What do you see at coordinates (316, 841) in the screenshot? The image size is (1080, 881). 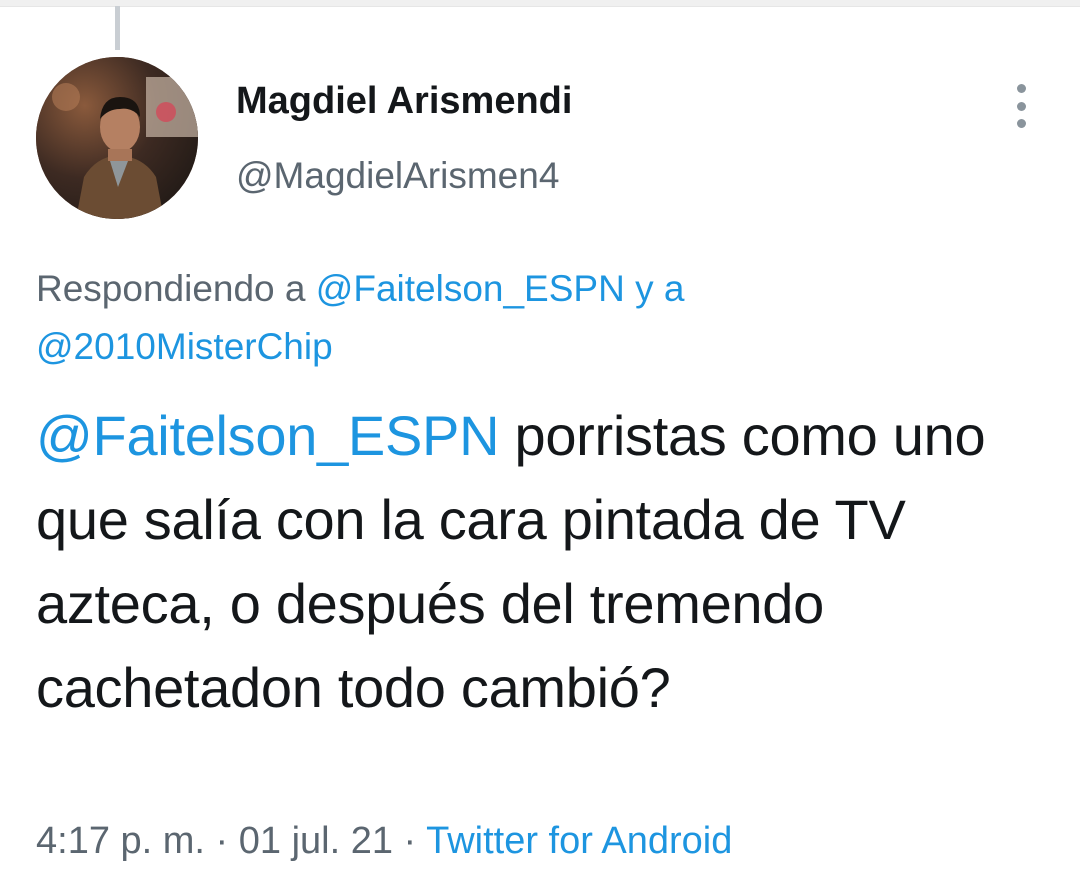 I see `tweet-date: 01 jul. 21` at bounding box center [316, 841].